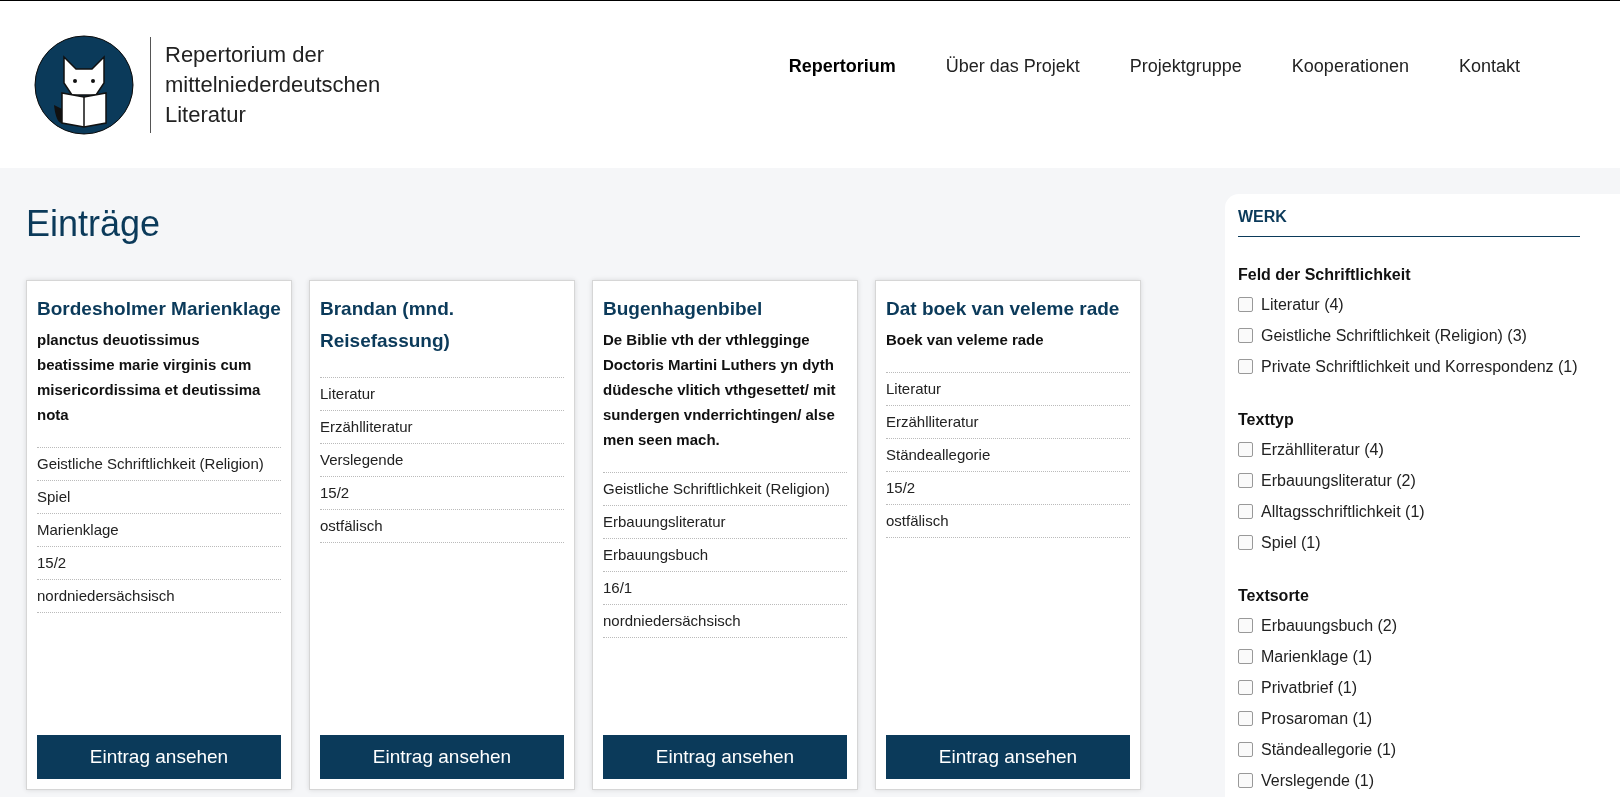 This screenshot has height=797, width=1620. I want to click on filter-option: Private Schriftlichkeit und Korrespondenz (1), so click(1419, 366).